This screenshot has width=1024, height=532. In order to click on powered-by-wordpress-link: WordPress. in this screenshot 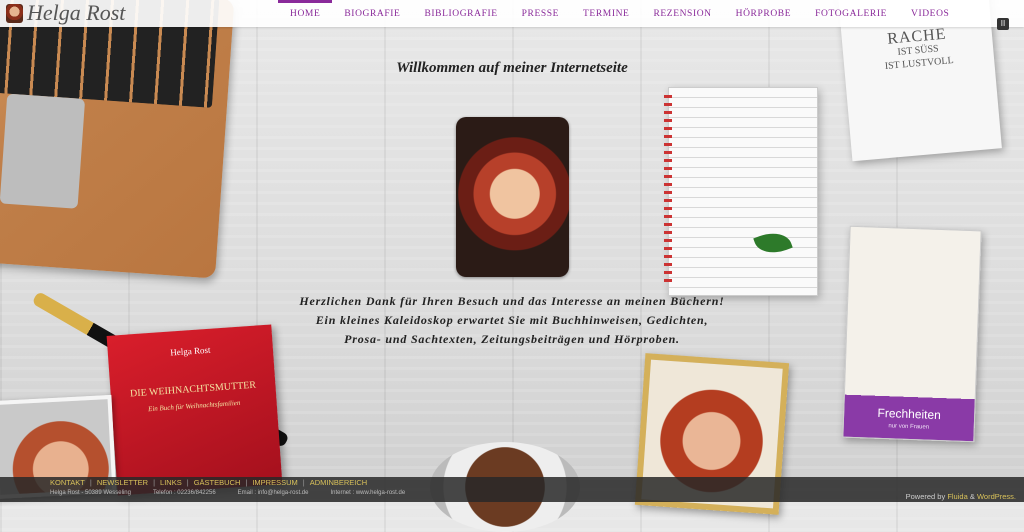, I will do `click(996, 496)`.